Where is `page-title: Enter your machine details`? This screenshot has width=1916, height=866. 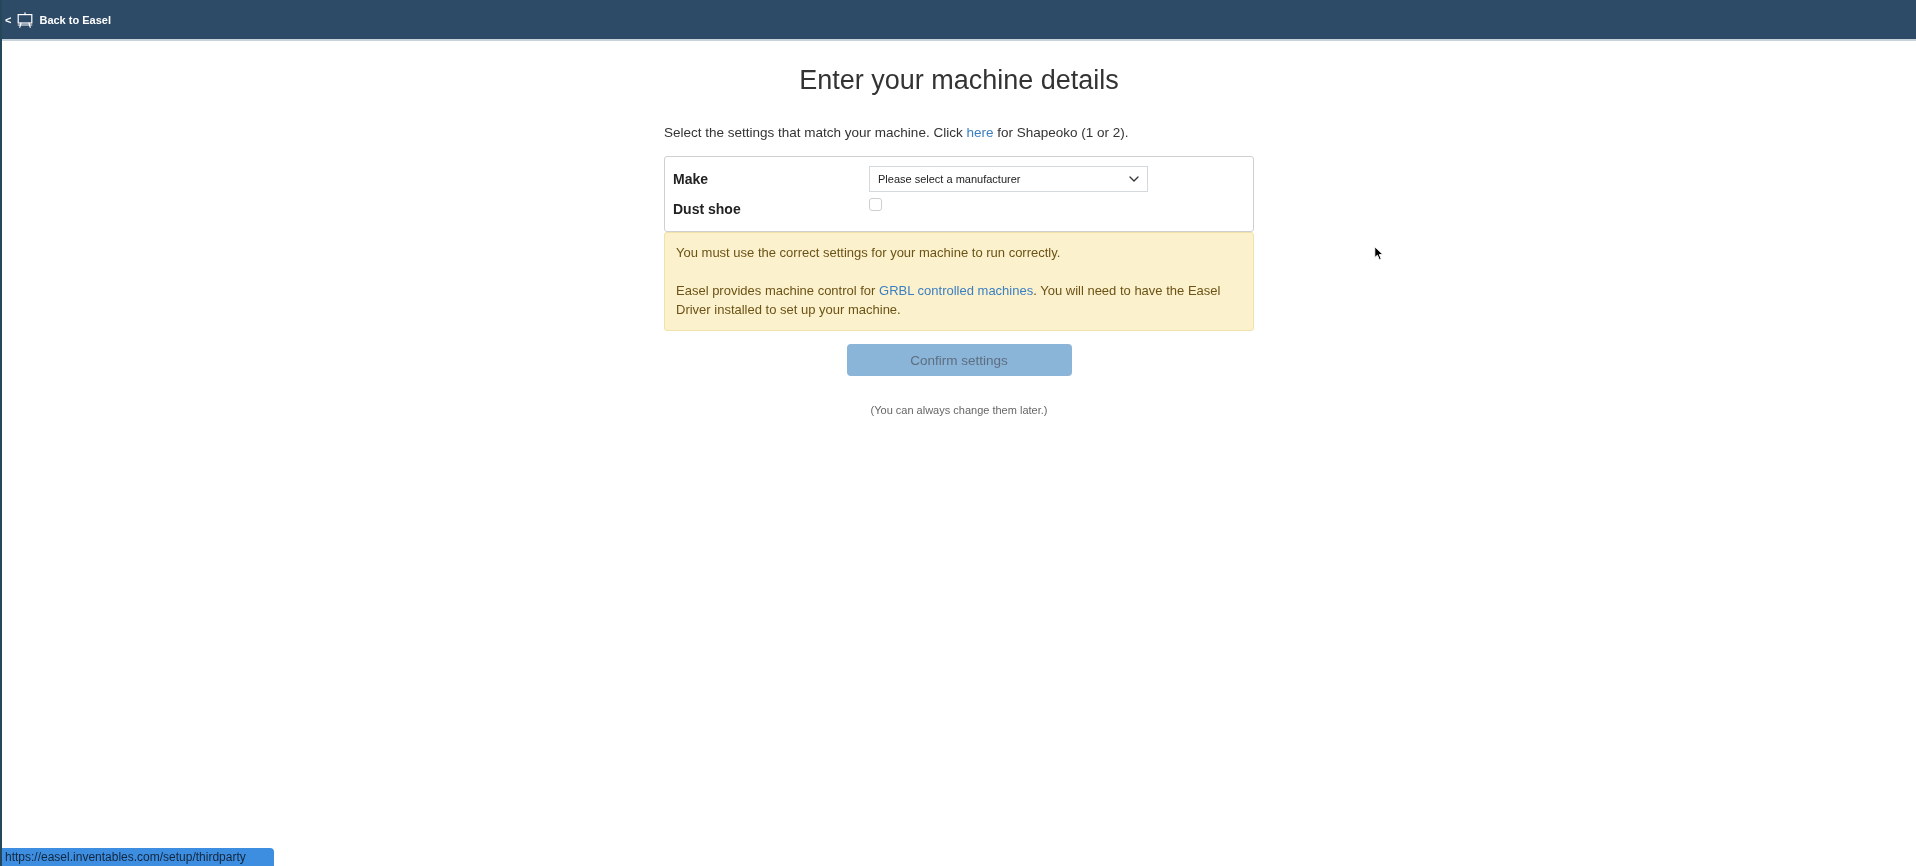
page-title: Enter your machine details is located at coordinates (959, 80).